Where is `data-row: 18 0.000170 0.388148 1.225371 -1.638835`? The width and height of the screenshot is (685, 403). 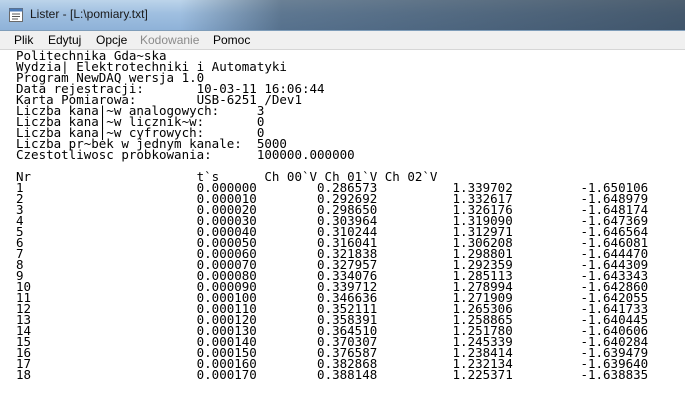 data-row: 18 0.000170 0.388148 1.225371 -1.638835 is located at coordinates (332, 374).